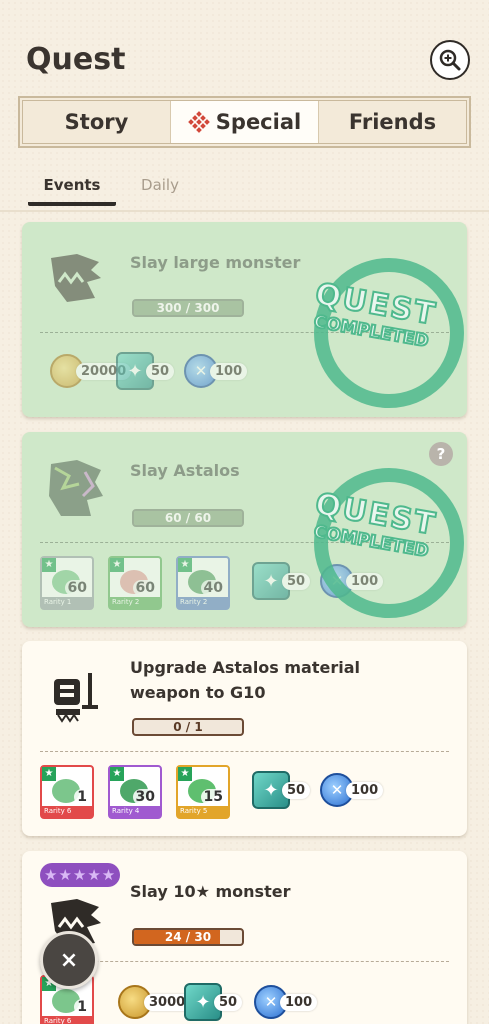 The width and height of the screenshot is (489, 1024). What do you see at coordinates (245, 680) in the screenshot?
I see `quest-title: Upgrade Astalos material weapon to G10` at bounding box center [245, 680].